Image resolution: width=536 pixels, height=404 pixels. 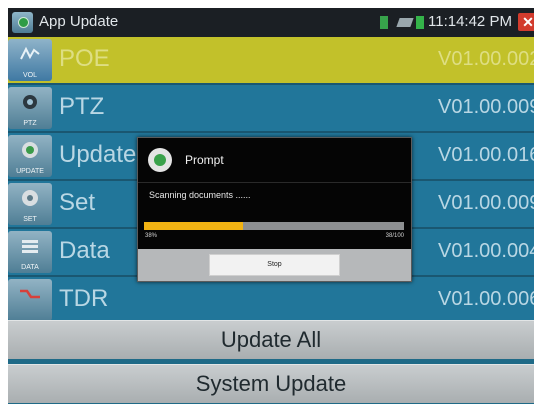 I want to click on vol-icon: VOL, so click(x=30, y=60).